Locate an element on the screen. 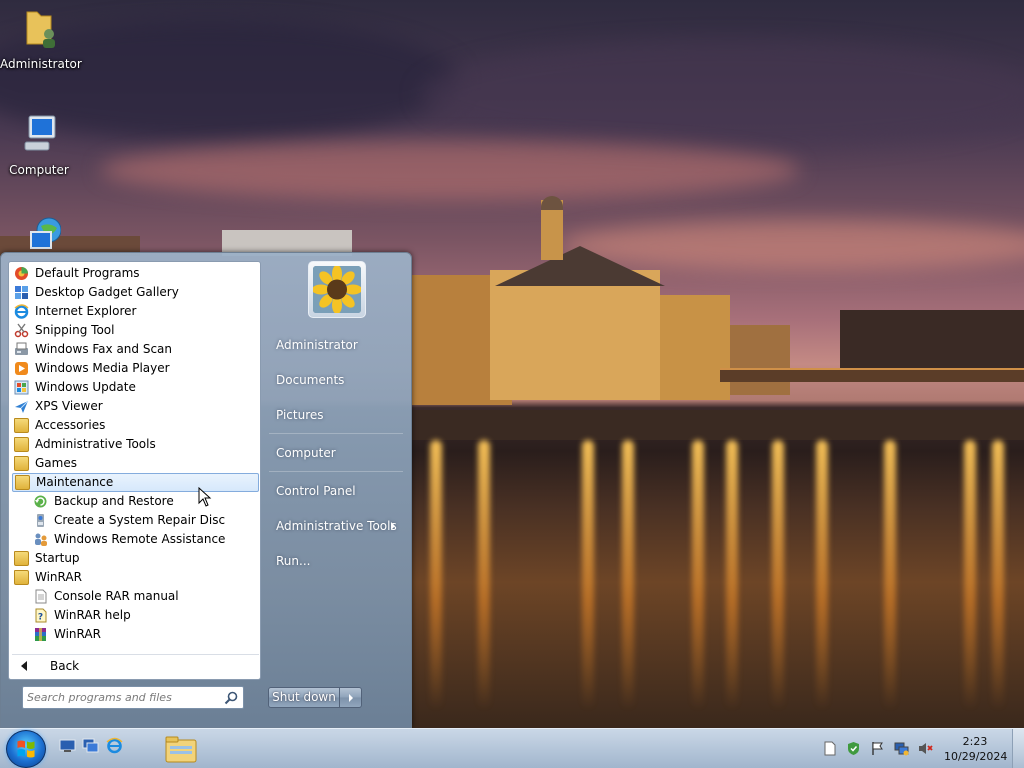  right-item-control-panel: Control Panel is located at coordinates (336, 491).